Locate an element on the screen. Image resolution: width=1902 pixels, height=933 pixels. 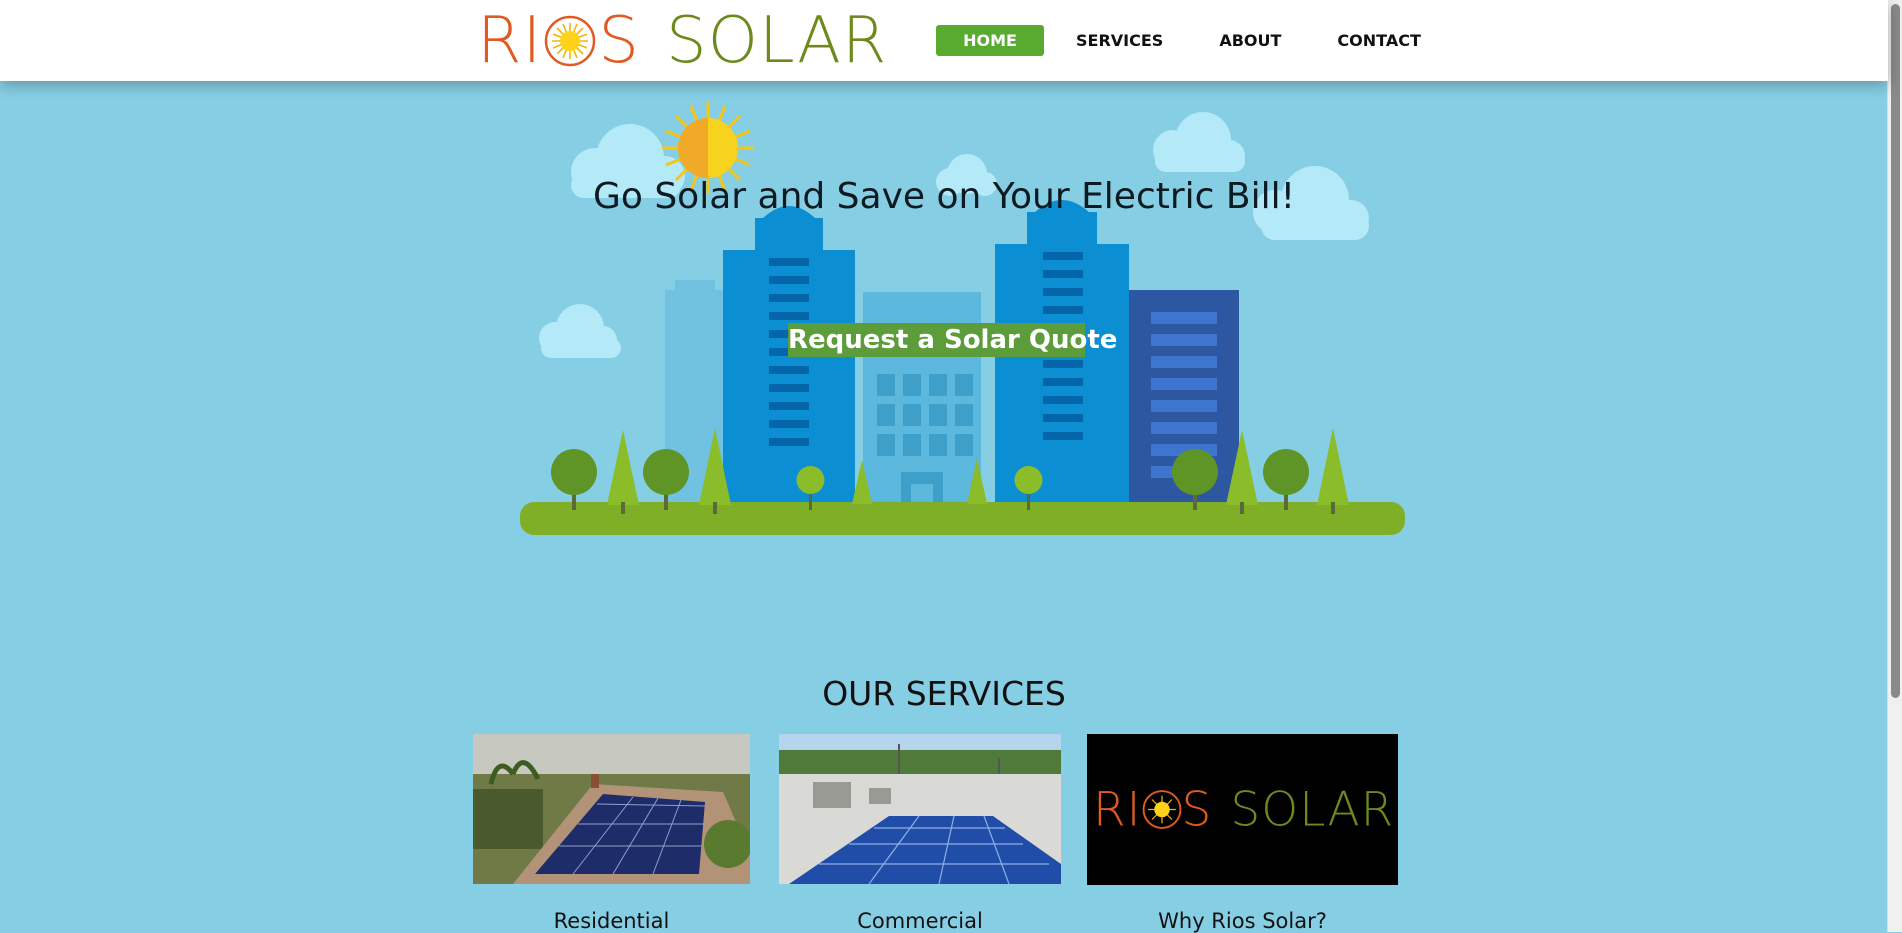
residential-solar-image is located at coordinates (611, 809).